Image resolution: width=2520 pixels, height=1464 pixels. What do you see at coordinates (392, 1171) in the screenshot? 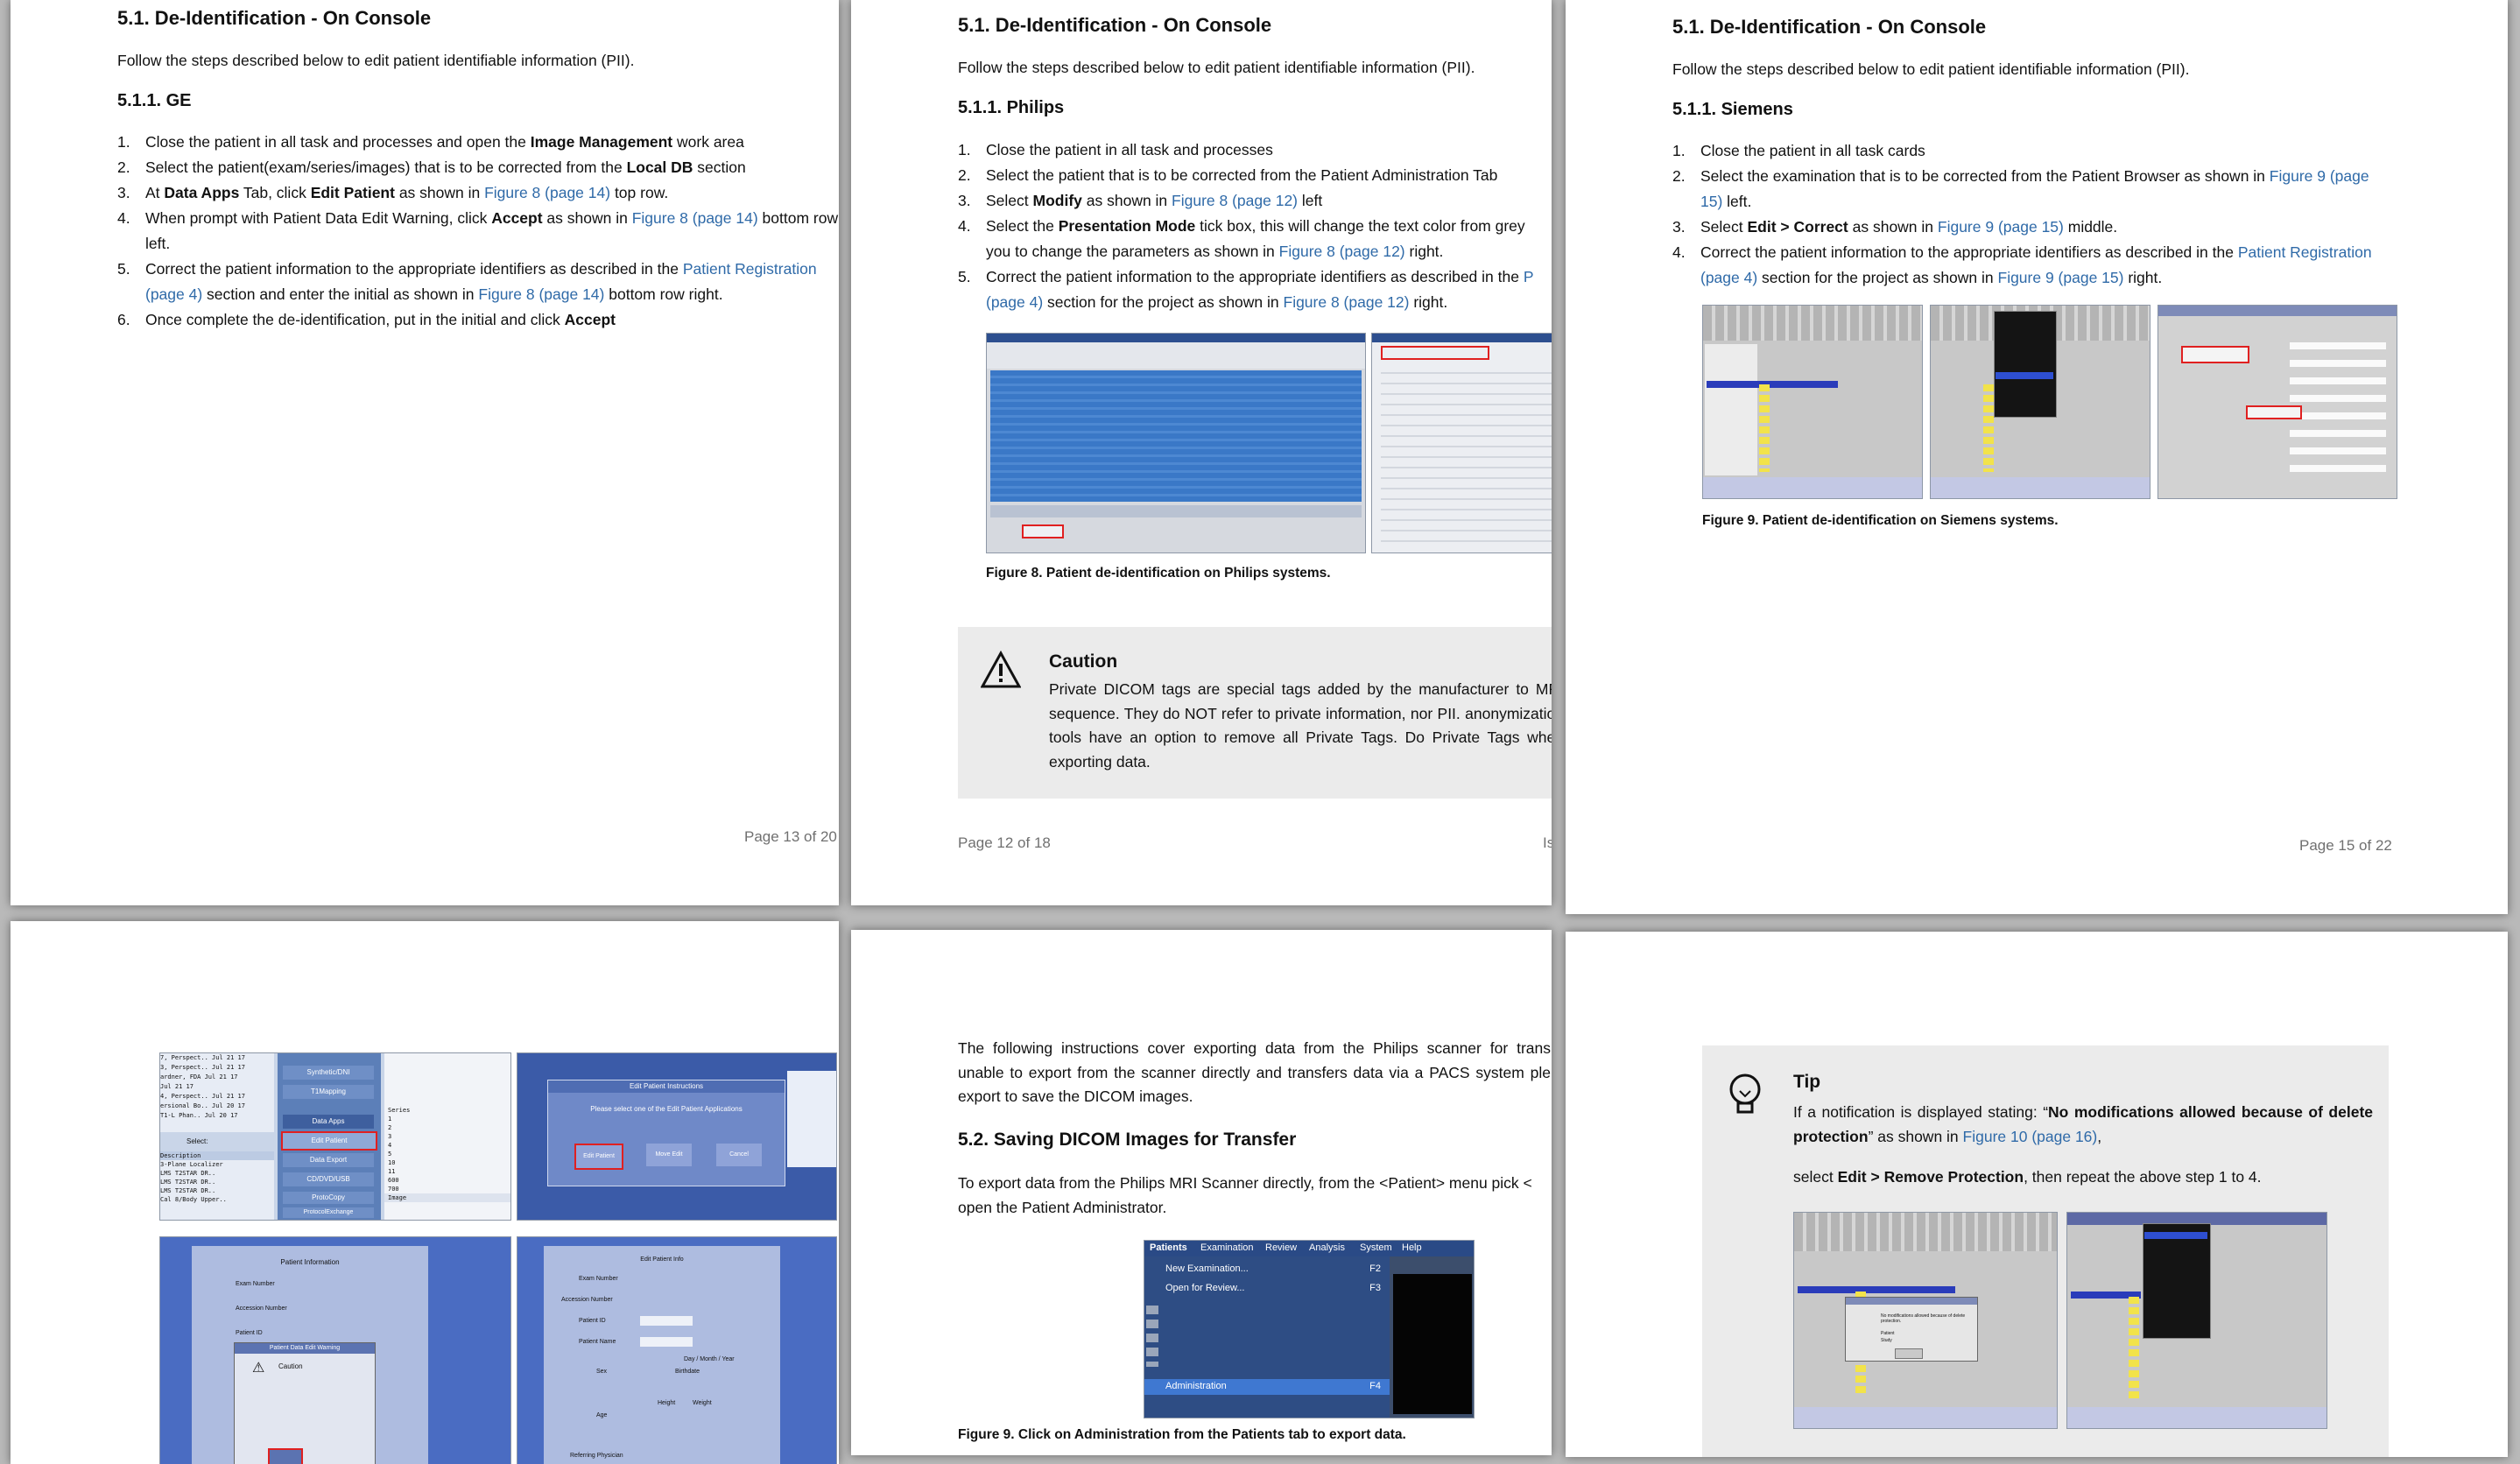
I see `list-item: 11` at bounding box center [392, 1171].